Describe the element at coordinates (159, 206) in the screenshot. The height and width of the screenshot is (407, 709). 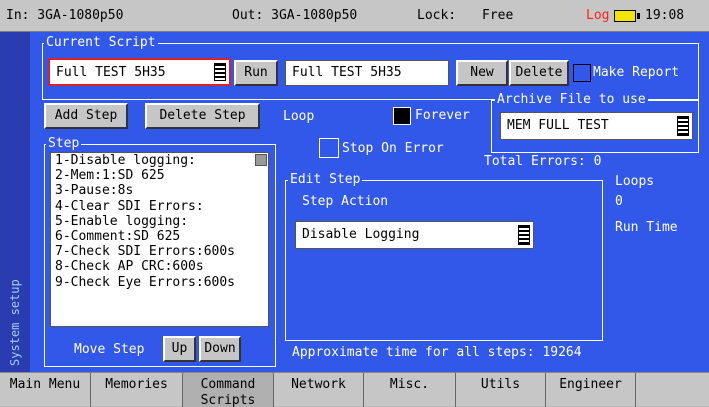
I see `list-item: 4-Clear SDI Errors:` at that location.